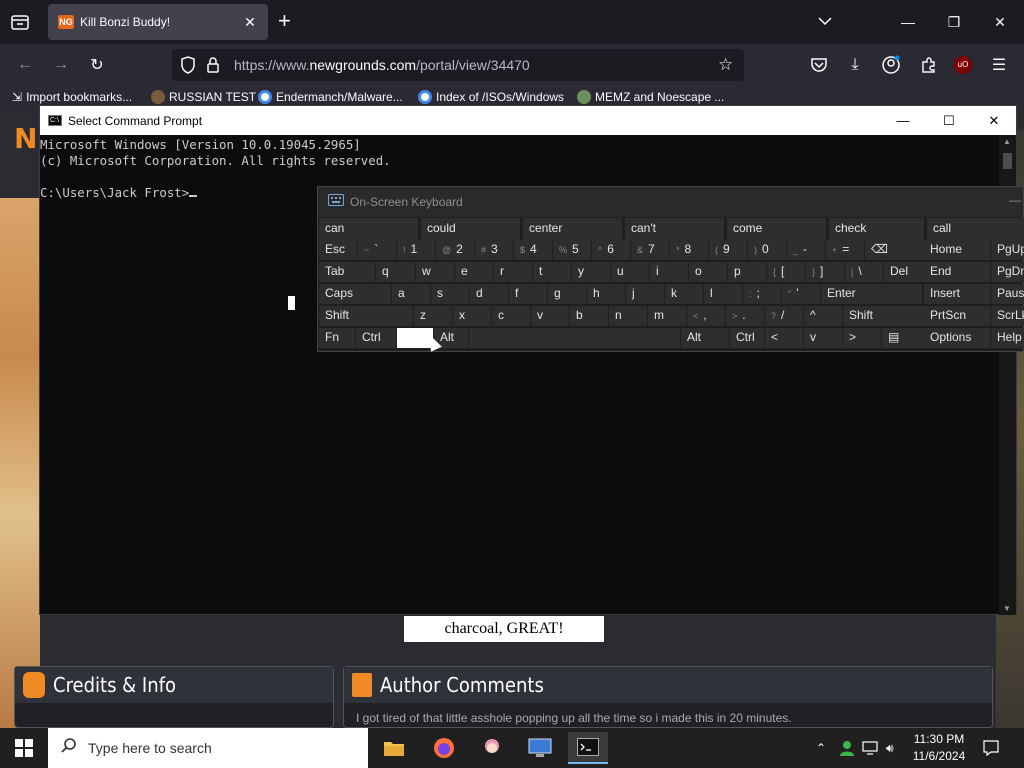  I want to click on browser-tab: NG Kill Bonzi Buddy! ✕, so click(158, 22).